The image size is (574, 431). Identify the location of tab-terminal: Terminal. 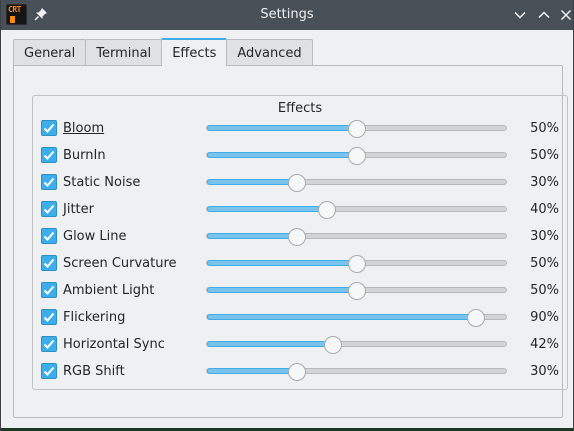
(124, 52).